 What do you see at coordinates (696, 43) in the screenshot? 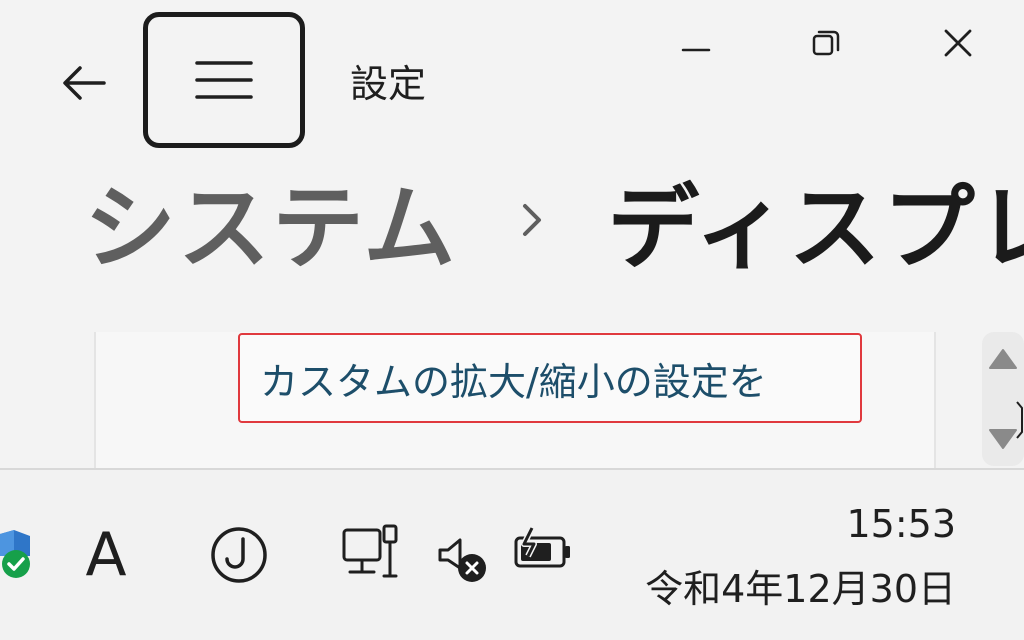
I see `minimize-button` at bounding box center [696, 43].